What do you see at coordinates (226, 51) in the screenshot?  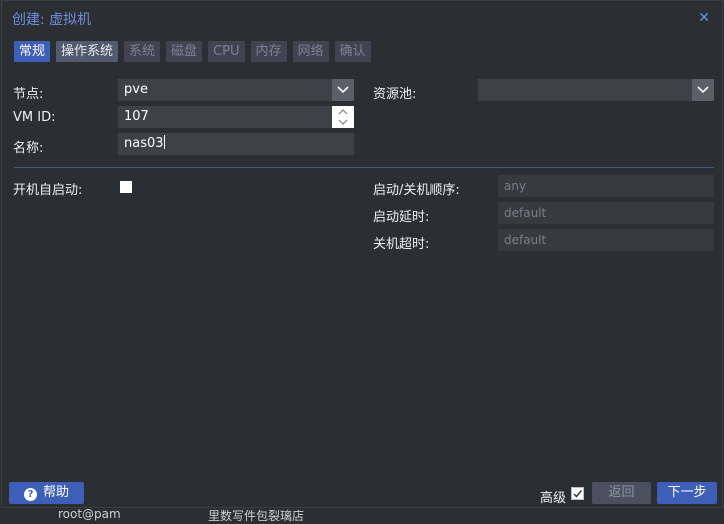 I see `tab-cpu: CPU` at bounding box center [226, 51].